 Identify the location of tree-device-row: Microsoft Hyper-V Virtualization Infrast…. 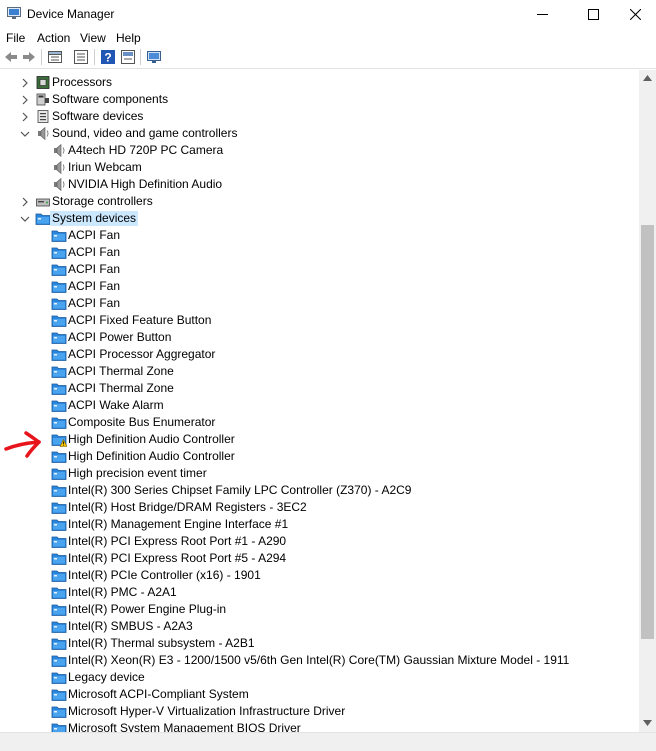
(319, 711).